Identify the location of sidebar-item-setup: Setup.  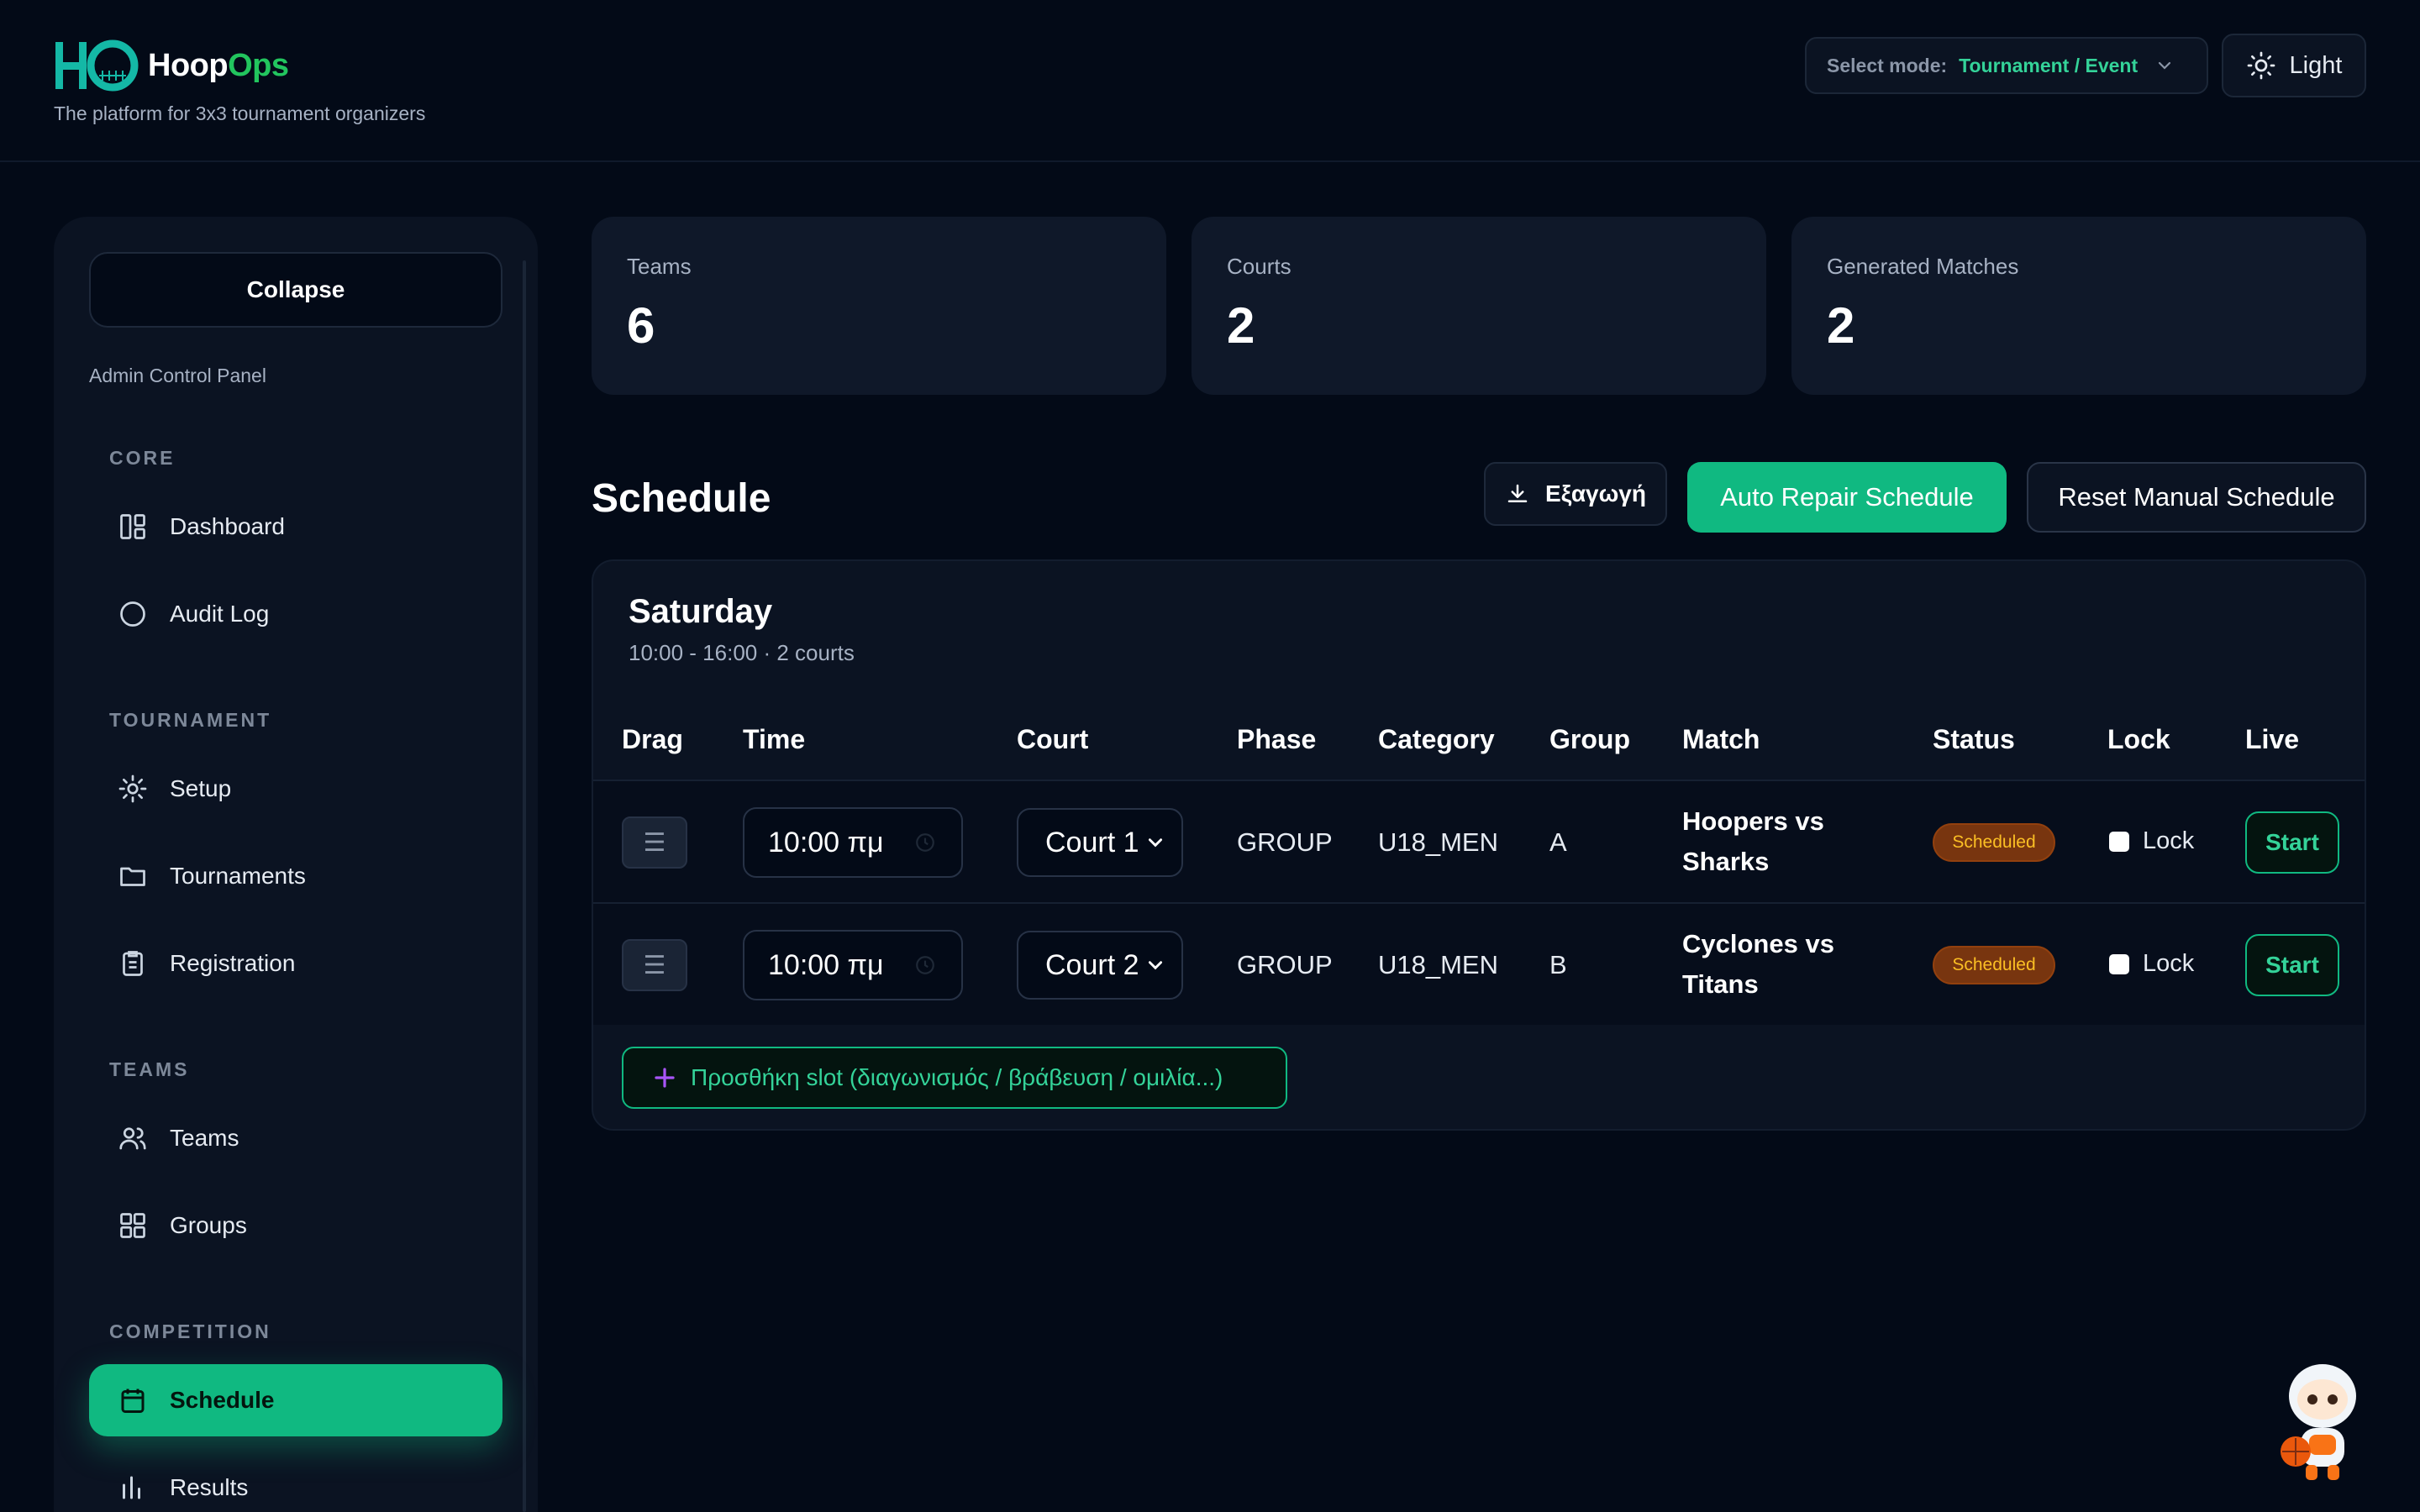
(295, 789).